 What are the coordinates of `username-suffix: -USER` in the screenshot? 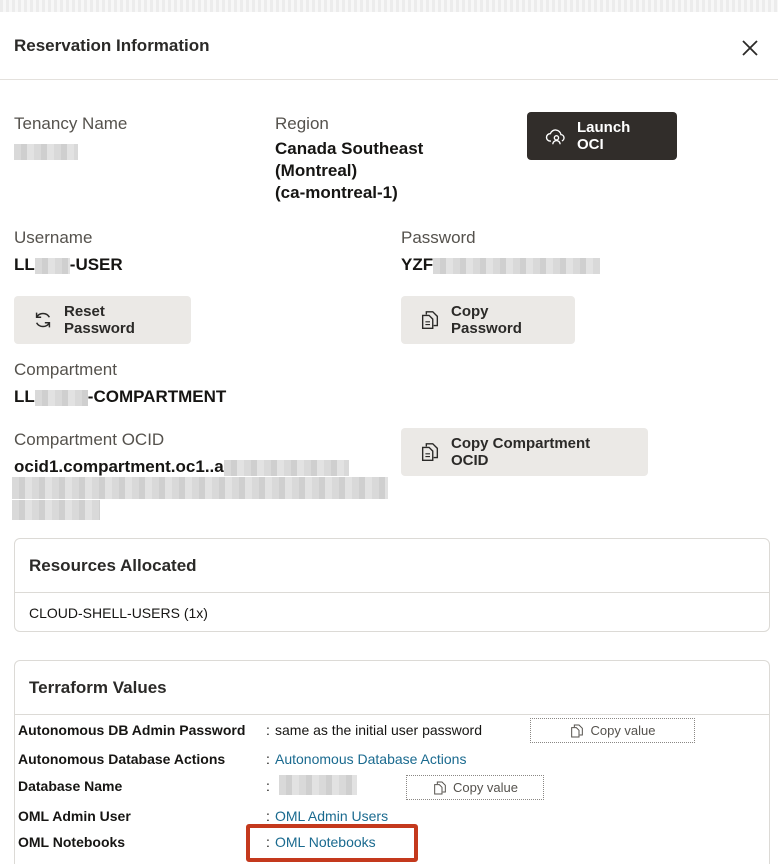 It's located at (96, 264).